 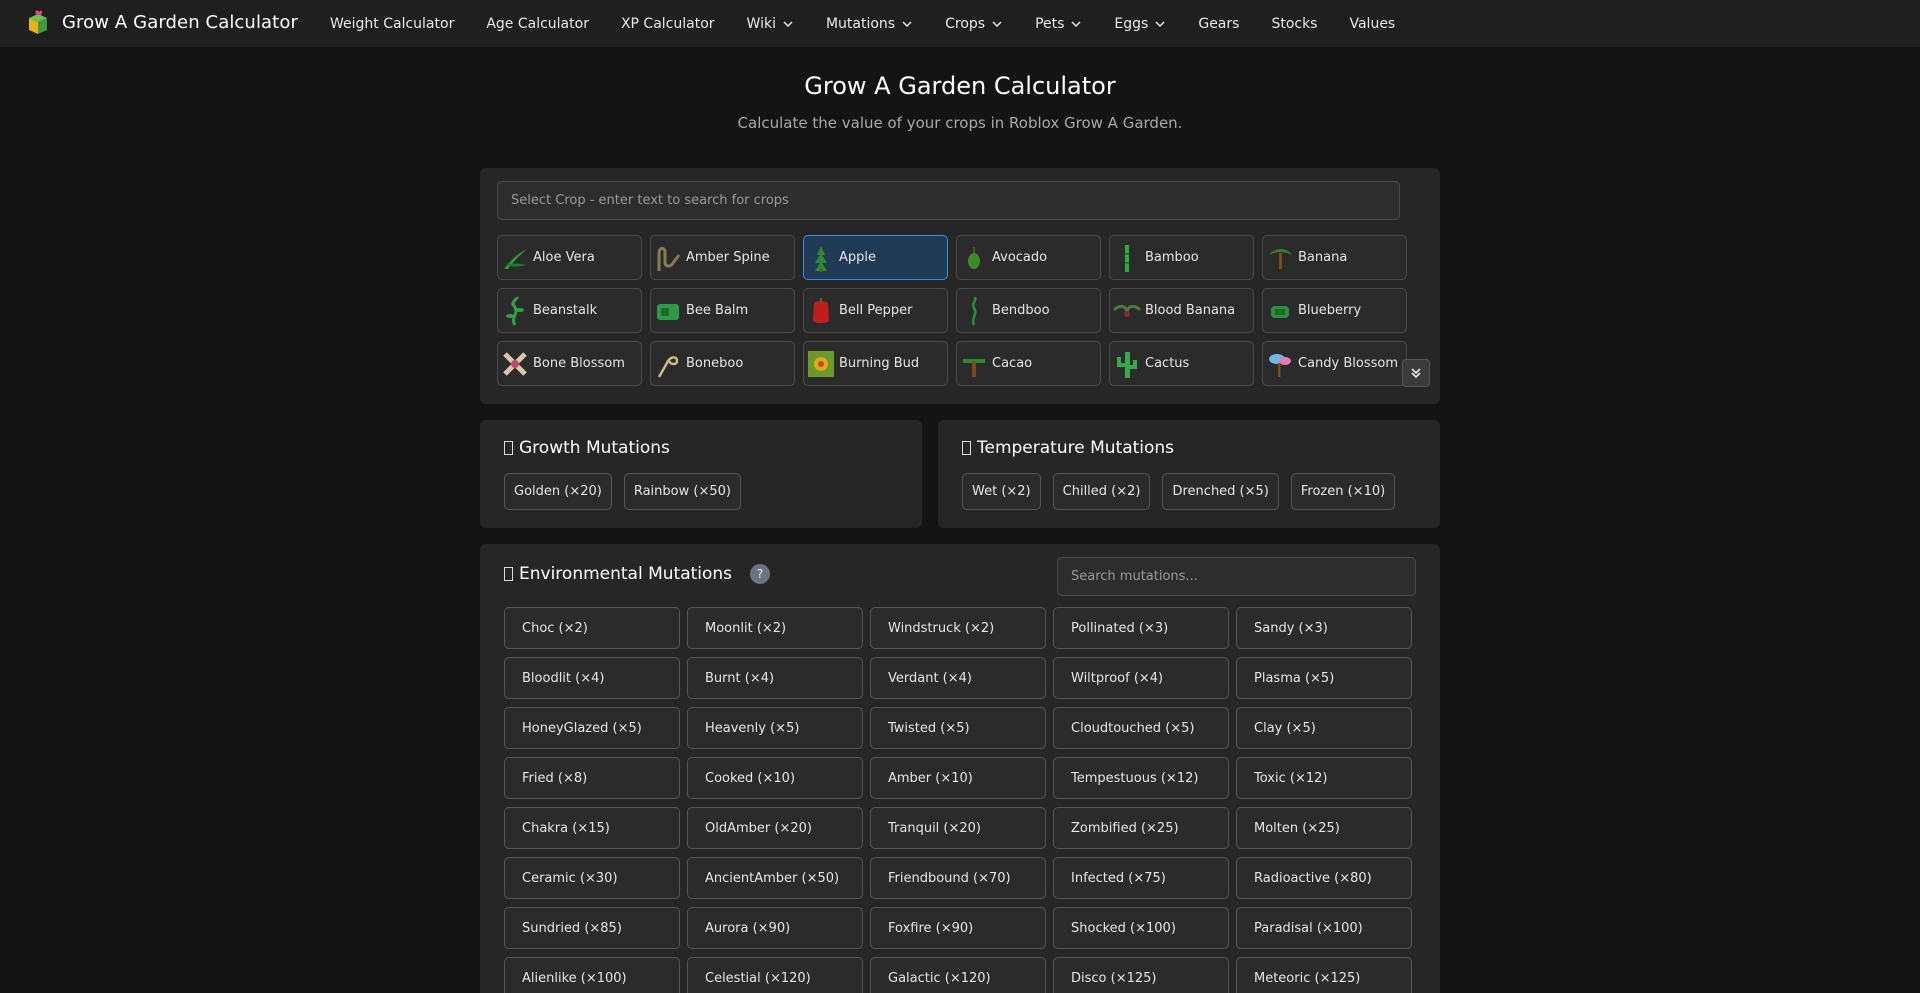 I want to click on mutation-galactic-button: Galactic (×120), so click(x=958, y=975).